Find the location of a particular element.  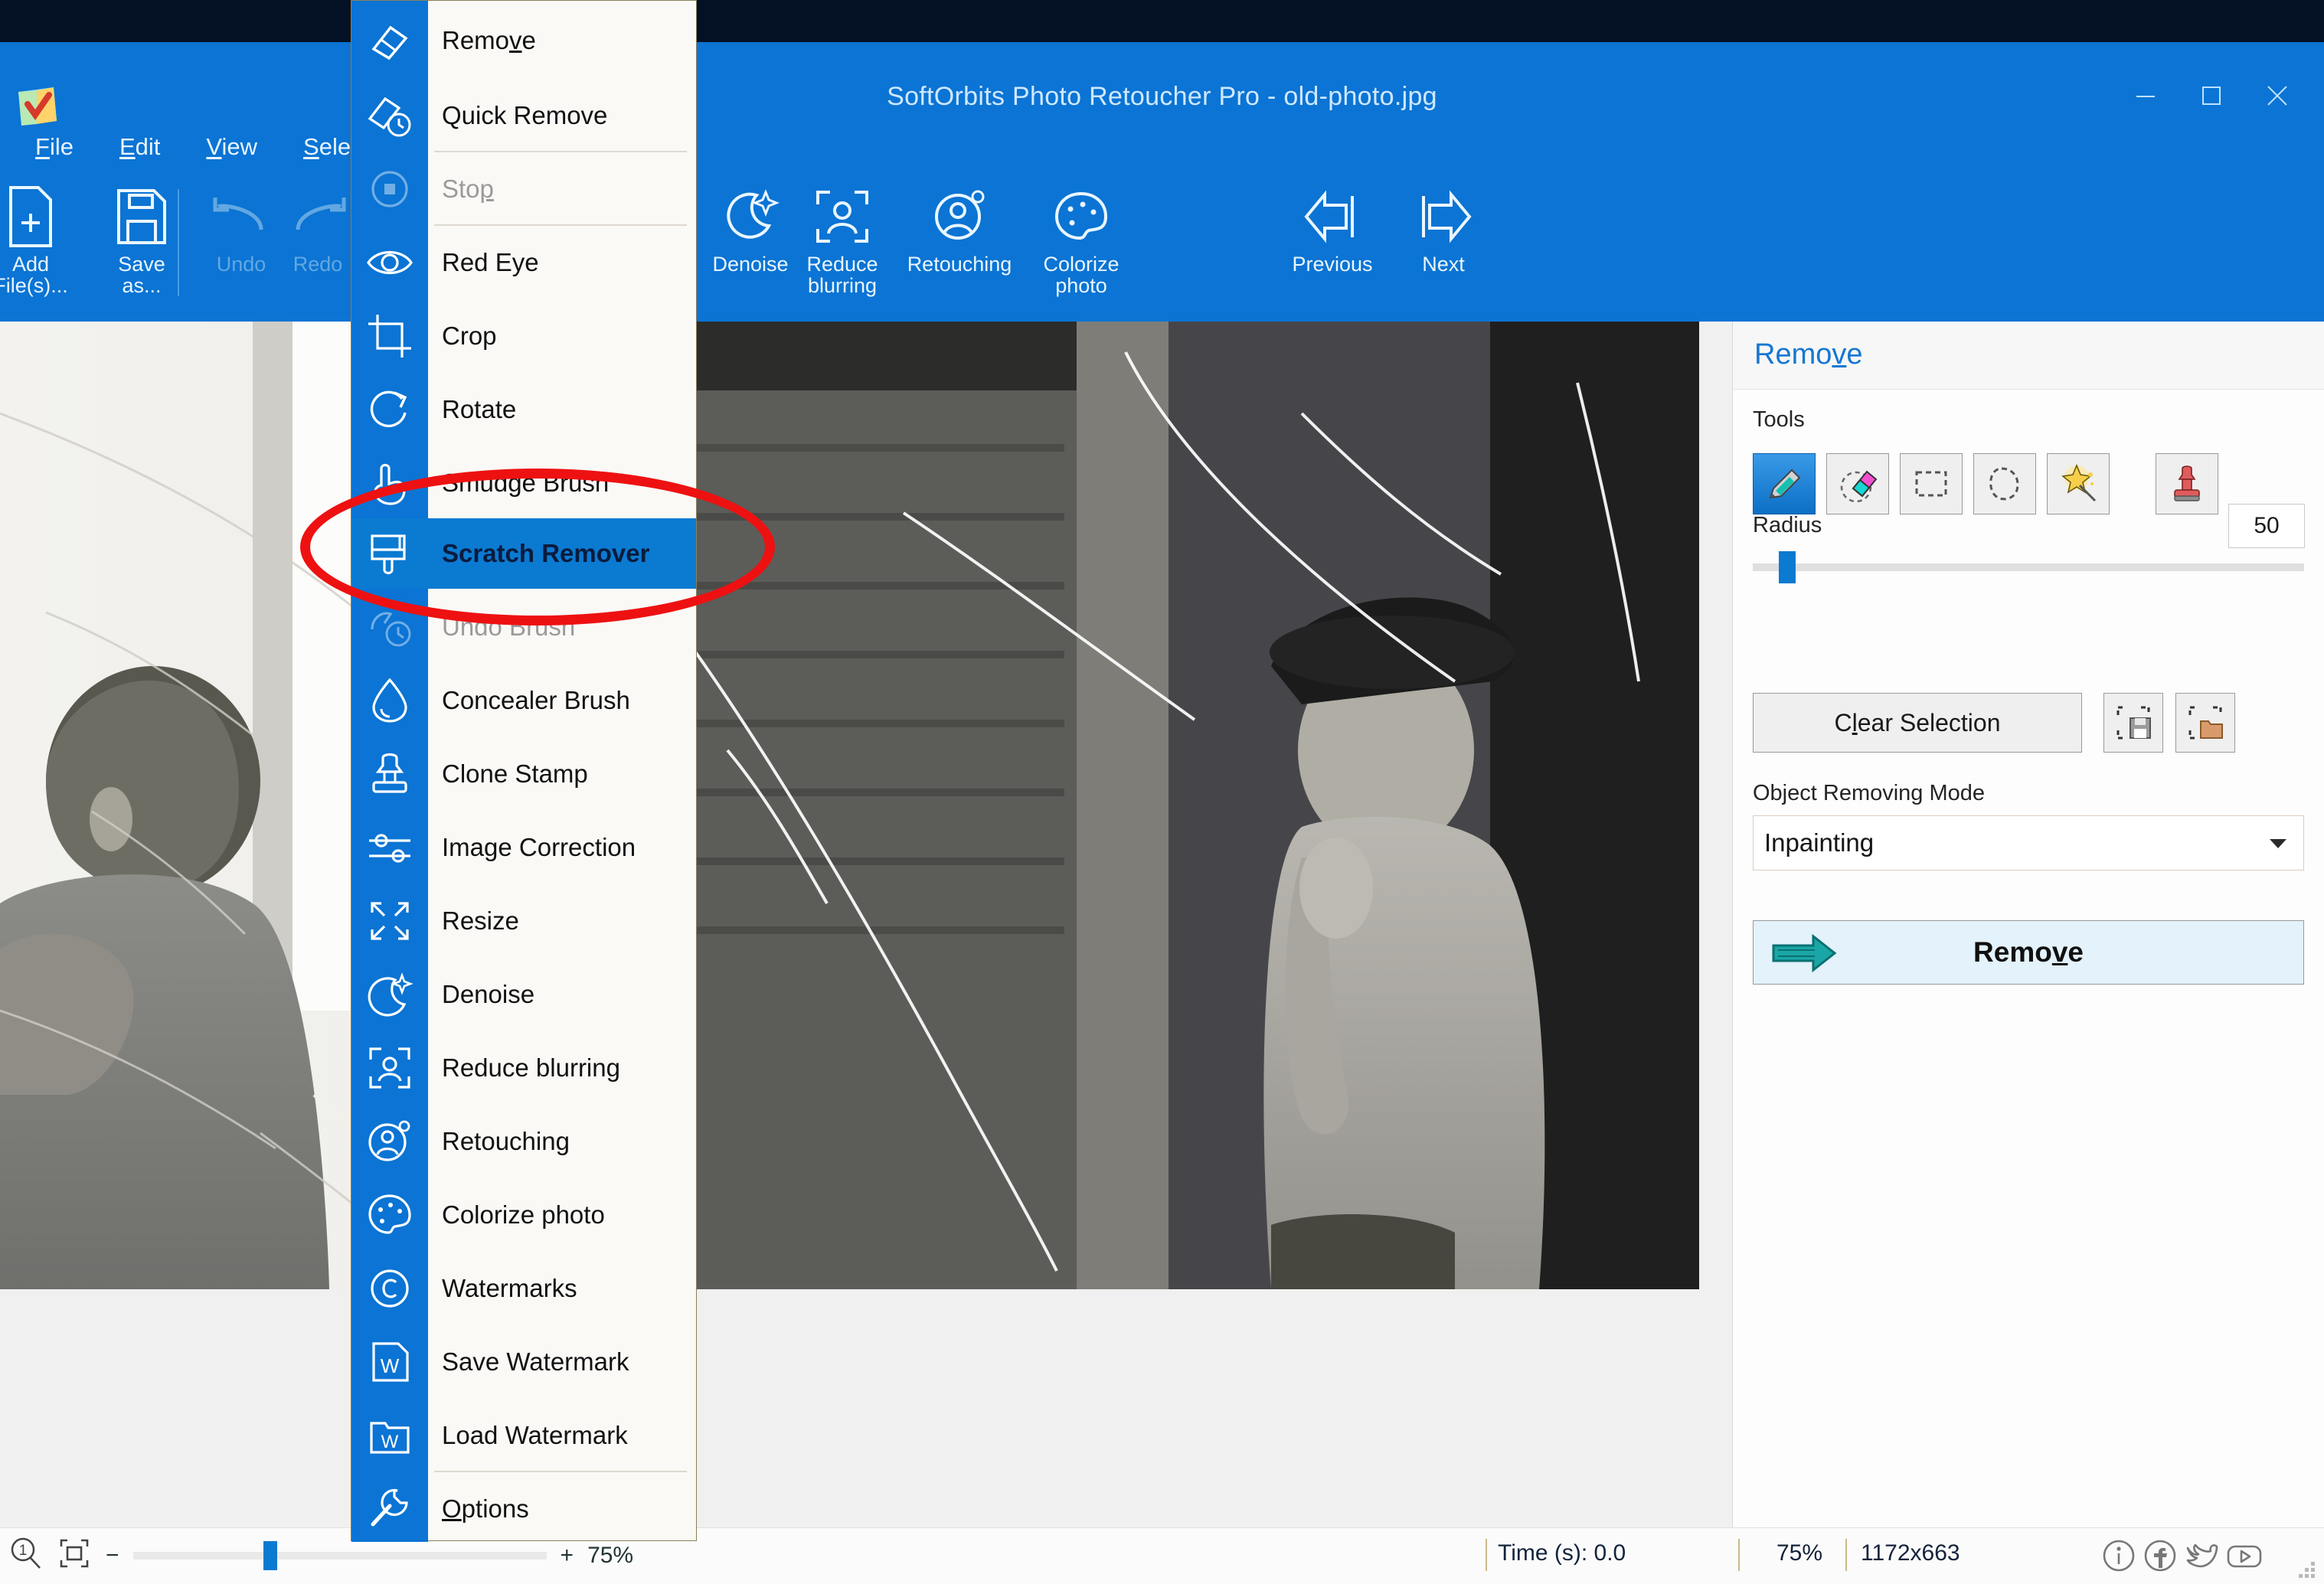

social-icons is located at coordinates (2182, 1557).